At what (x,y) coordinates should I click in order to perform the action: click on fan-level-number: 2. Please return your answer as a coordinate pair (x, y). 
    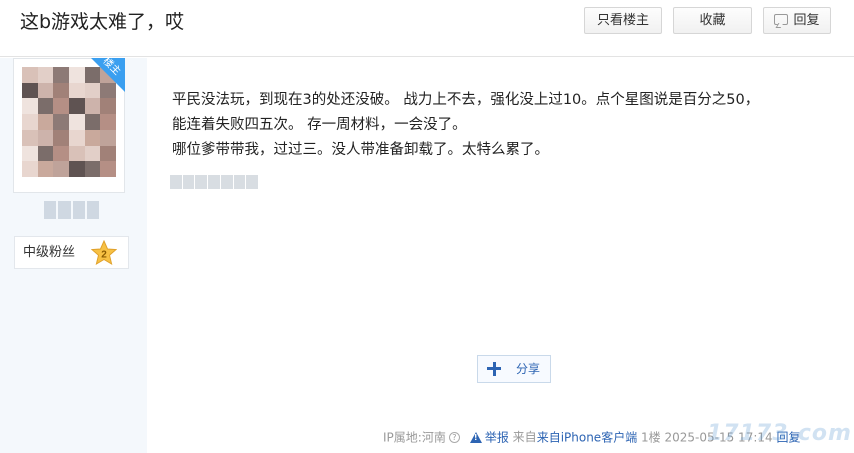
    Looking at the image, I should click on (104, 255).